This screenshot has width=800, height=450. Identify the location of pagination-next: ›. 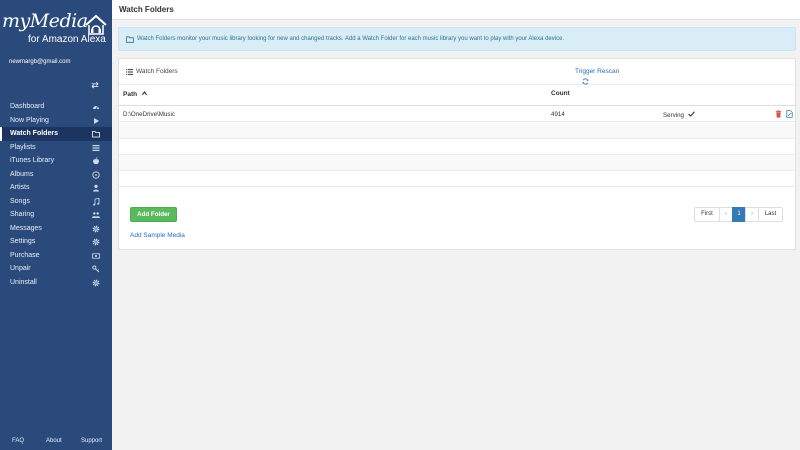
(752, 214).